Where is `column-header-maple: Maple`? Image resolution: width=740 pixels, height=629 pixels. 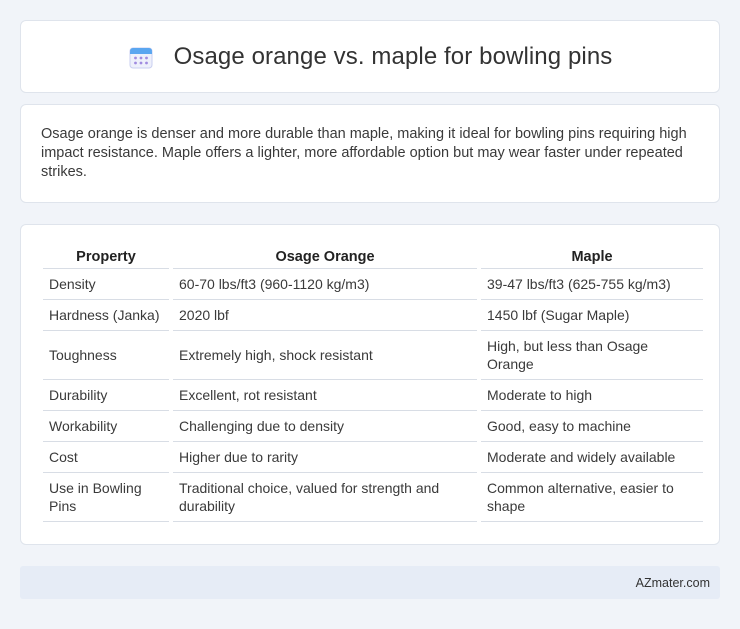 column-header-maple: Maple is located at coordinates (592, 257).